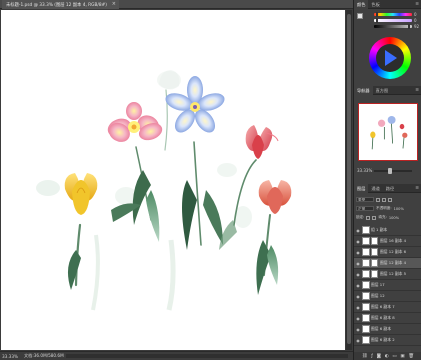 This screenshot has height=360, width=421. What do you see at coordinates (361, 188) in the screenshot?
I see `tab-layers: 图层` at bounding box center [361, 188].